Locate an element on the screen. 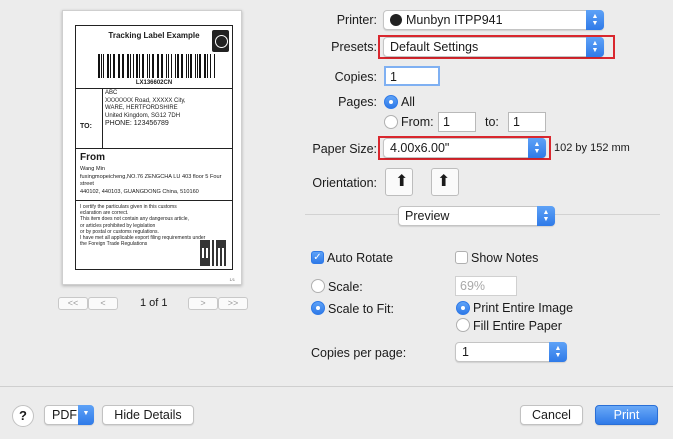  last-page-button: >> is located at coordinates (233, 303).